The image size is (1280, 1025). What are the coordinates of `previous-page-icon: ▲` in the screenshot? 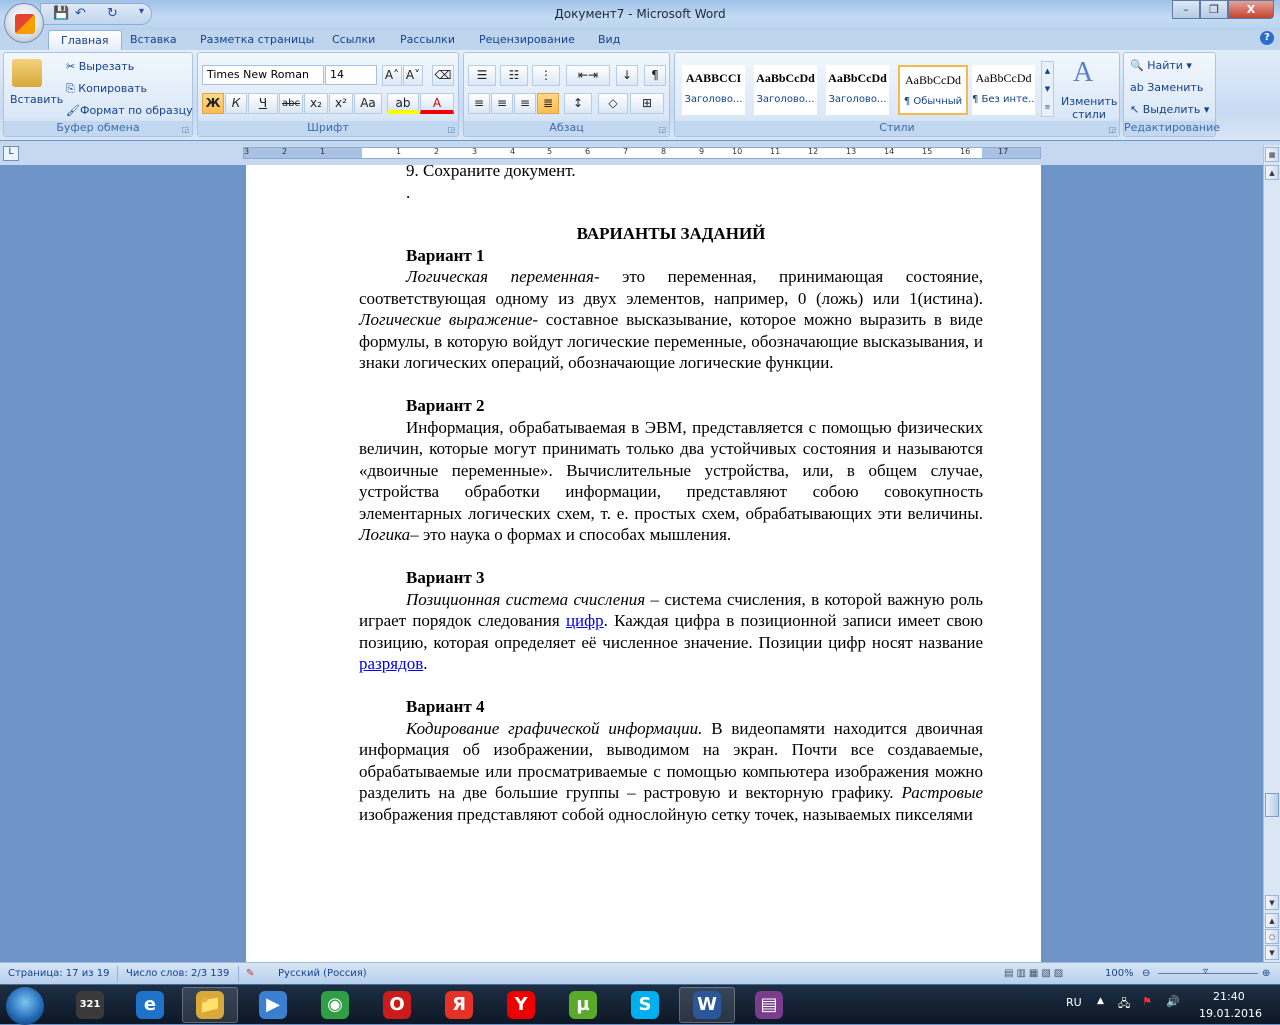 It's located at (1272, 920).